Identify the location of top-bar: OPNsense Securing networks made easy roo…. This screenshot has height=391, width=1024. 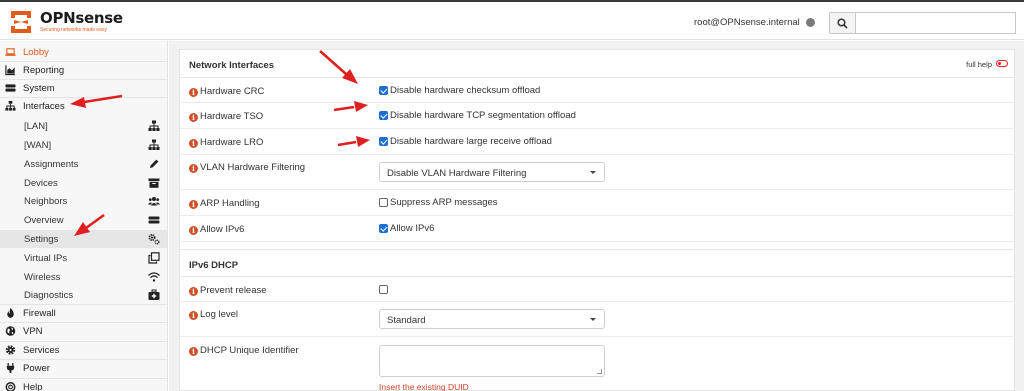
(512, 20).